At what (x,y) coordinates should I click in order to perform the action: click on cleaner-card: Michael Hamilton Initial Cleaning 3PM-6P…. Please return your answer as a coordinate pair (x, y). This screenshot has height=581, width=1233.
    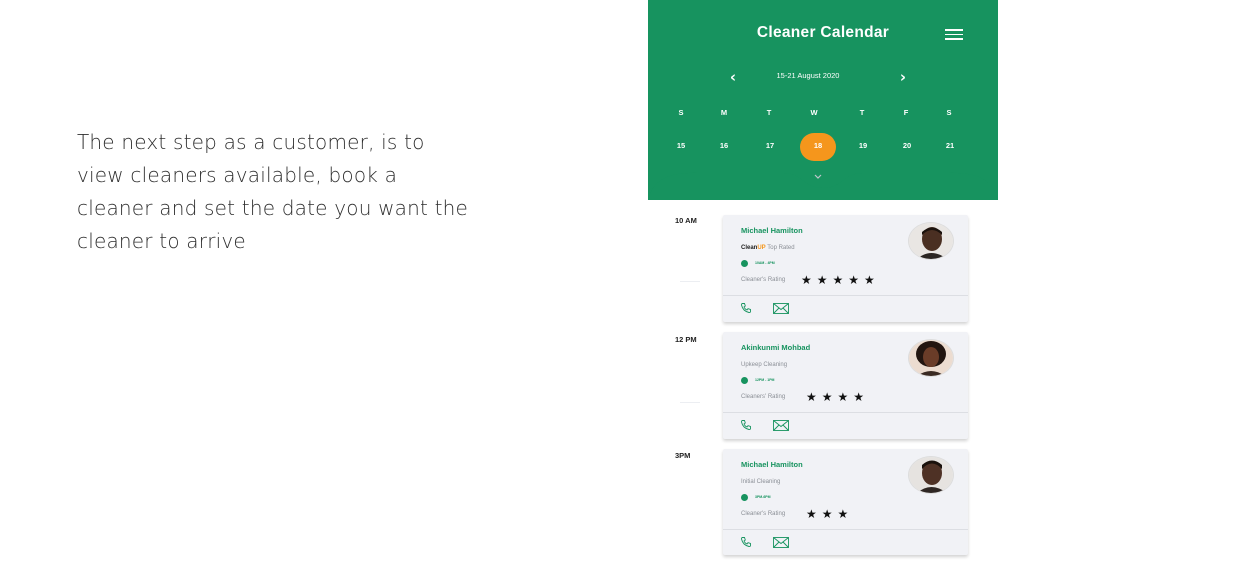
    Looking at the image, I should click on (845, 502).